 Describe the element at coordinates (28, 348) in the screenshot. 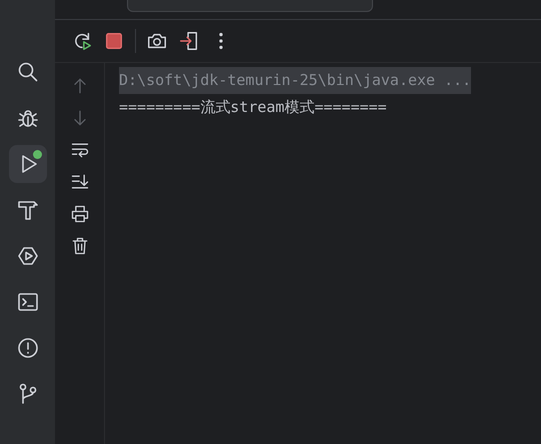

I see `warning-icon` at that location.